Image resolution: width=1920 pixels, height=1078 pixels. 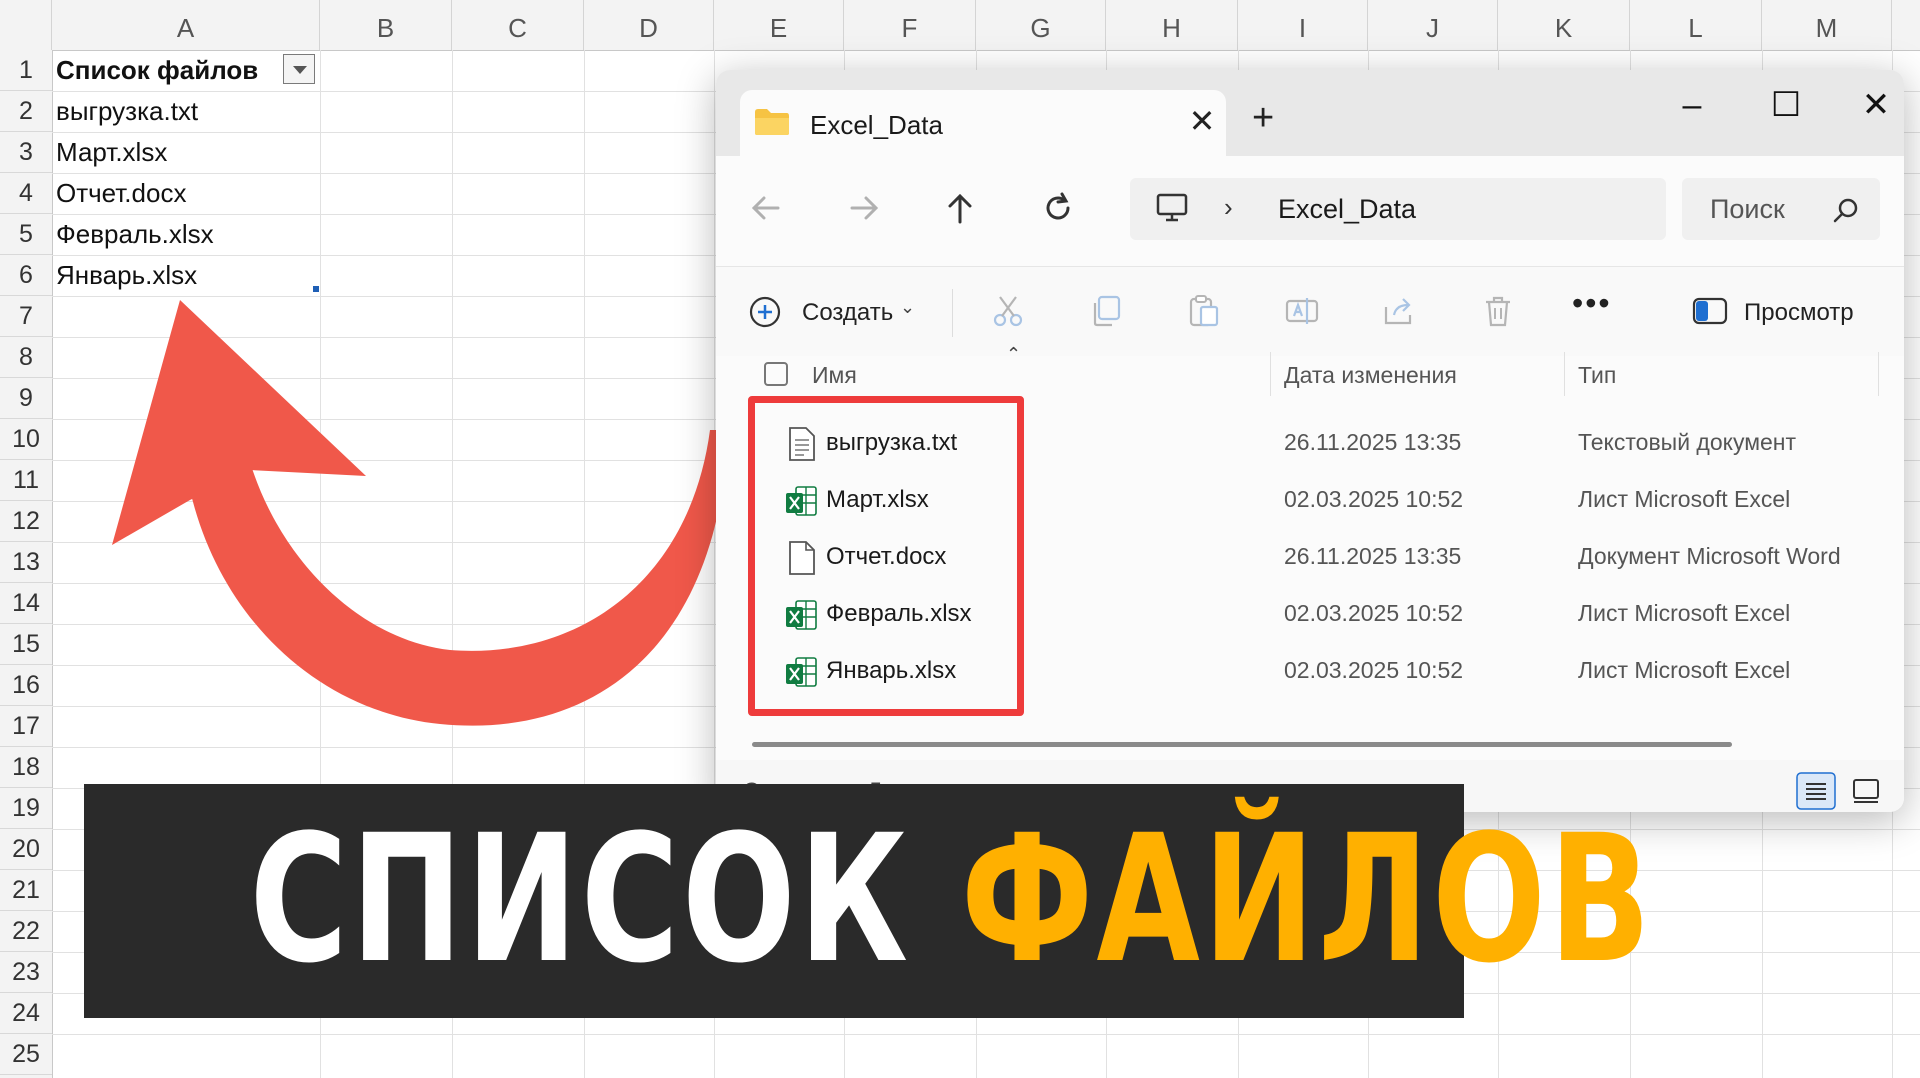 I want to click on large-icons-view-icon, so click(x=1866, y=791).